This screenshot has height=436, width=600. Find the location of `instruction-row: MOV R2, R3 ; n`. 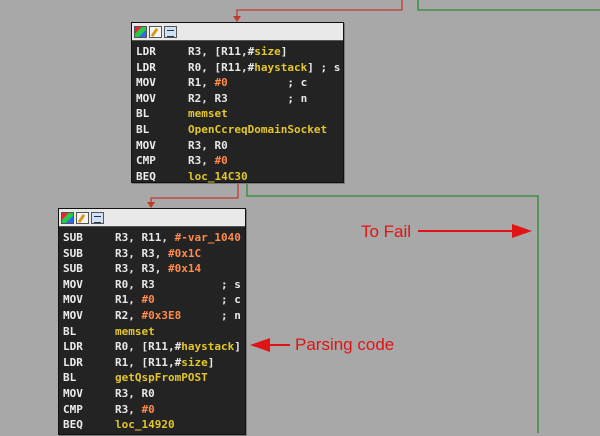

instruction-row: MOV R2, R3 ; n is located at coordinates (239, 99).